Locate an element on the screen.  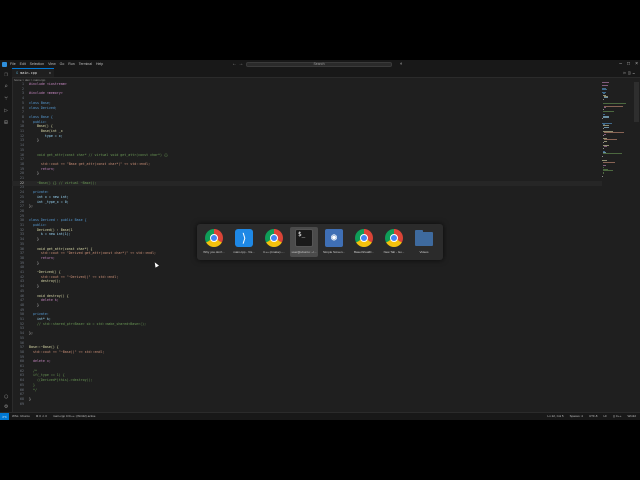
command-search-input: Search is located at coordinates (319, 64).